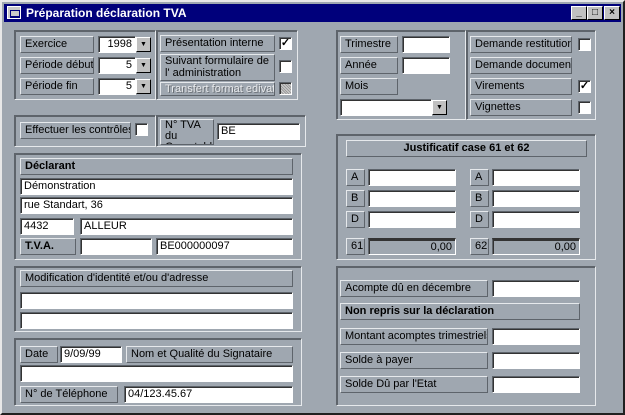 This screenshot has height=415, width=625. What do you see at coordinates (536, 336) in the screenshot?
I see `acomptes-trimestriels-field` at bounding box center [536, 336].